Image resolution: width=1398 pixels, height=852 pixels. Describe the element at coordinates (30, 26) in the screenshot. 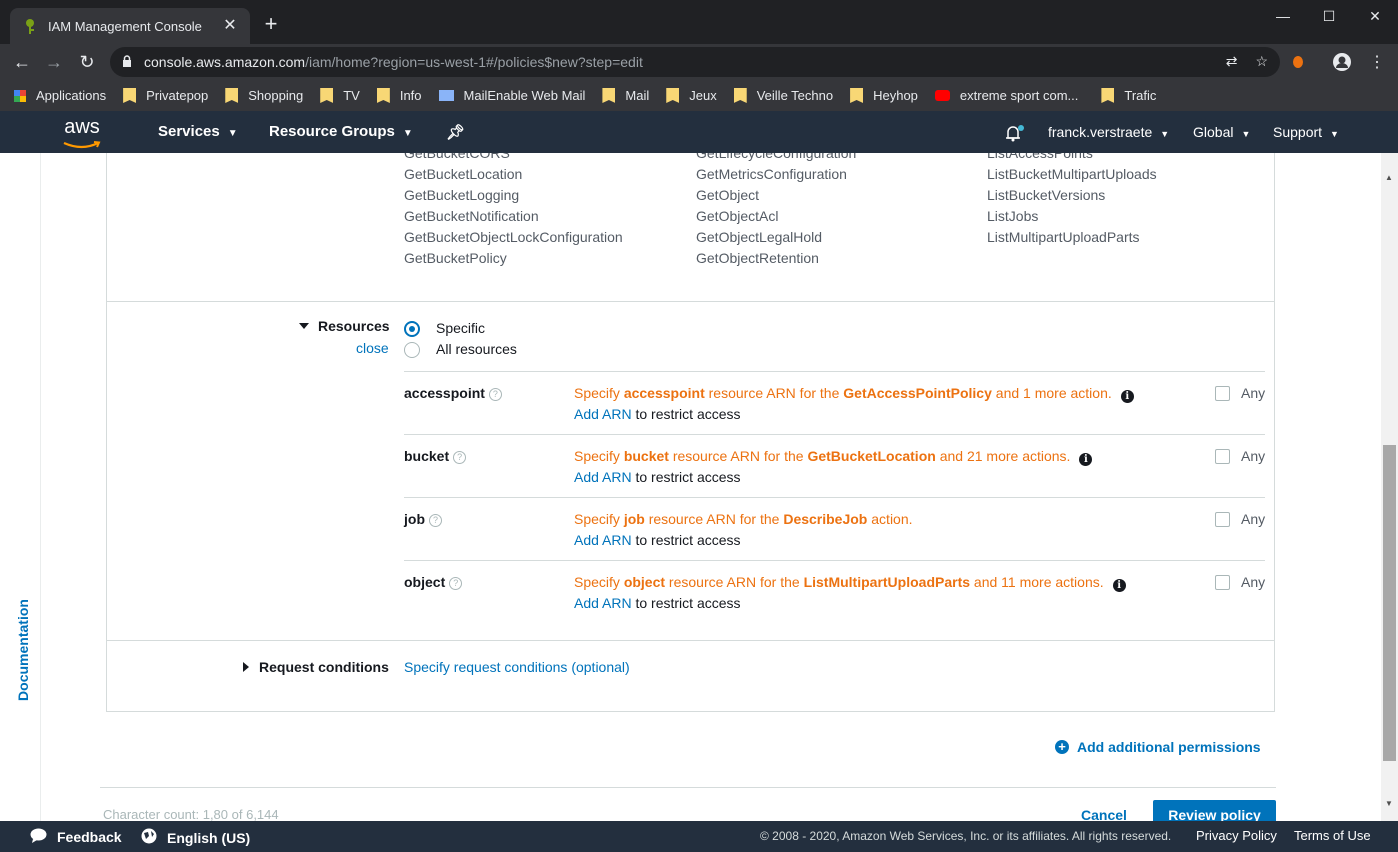

I see `iam-favicon-icon` at that location.